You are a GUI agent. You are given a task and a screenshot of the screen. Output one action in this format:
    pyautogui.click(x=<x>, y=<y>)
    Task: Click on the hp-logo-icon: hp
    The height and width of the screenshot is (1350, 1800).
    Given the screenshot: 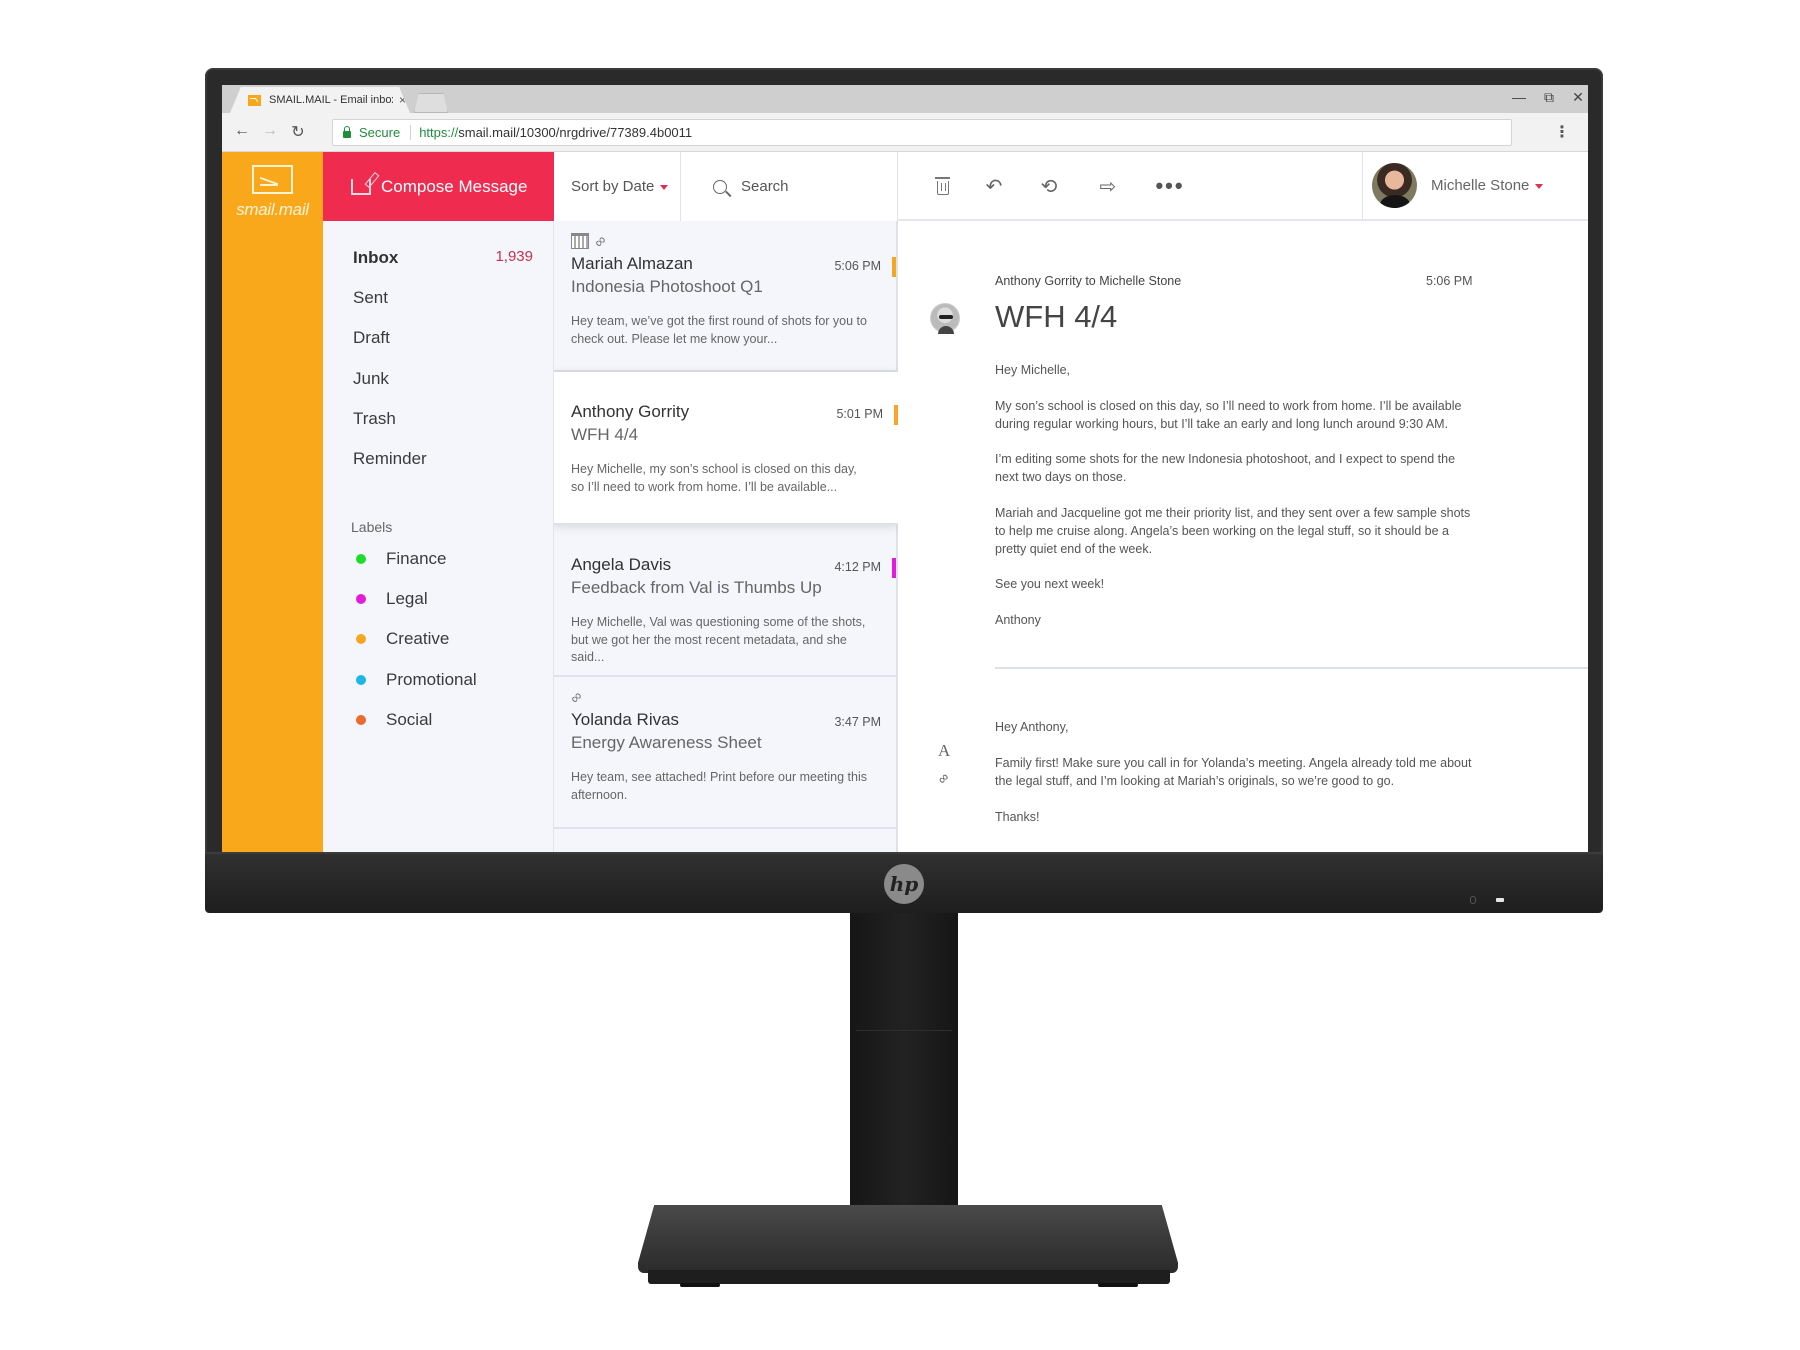 What is the action you would take?
    pyautogui.click(x=904, y=884)
    